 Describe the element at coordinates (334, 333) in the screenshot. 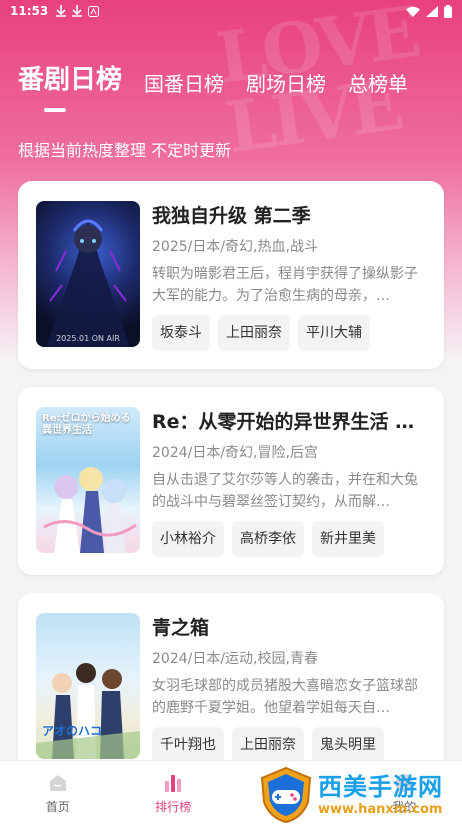

I see `cast-tag: 平川大辅` at that location.